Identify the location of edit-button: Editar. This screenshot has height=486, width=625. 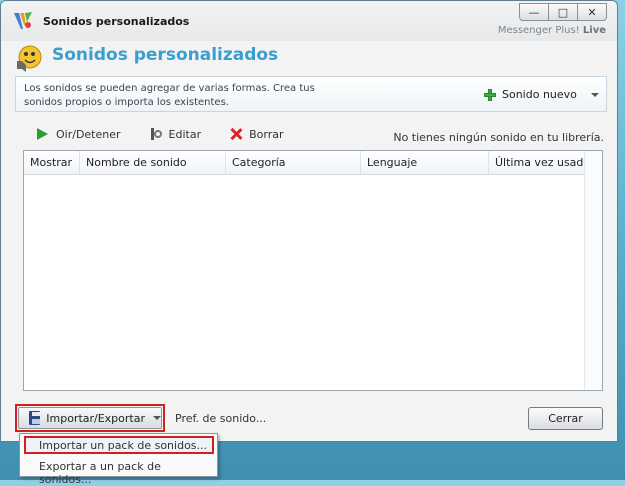
(175, 134).